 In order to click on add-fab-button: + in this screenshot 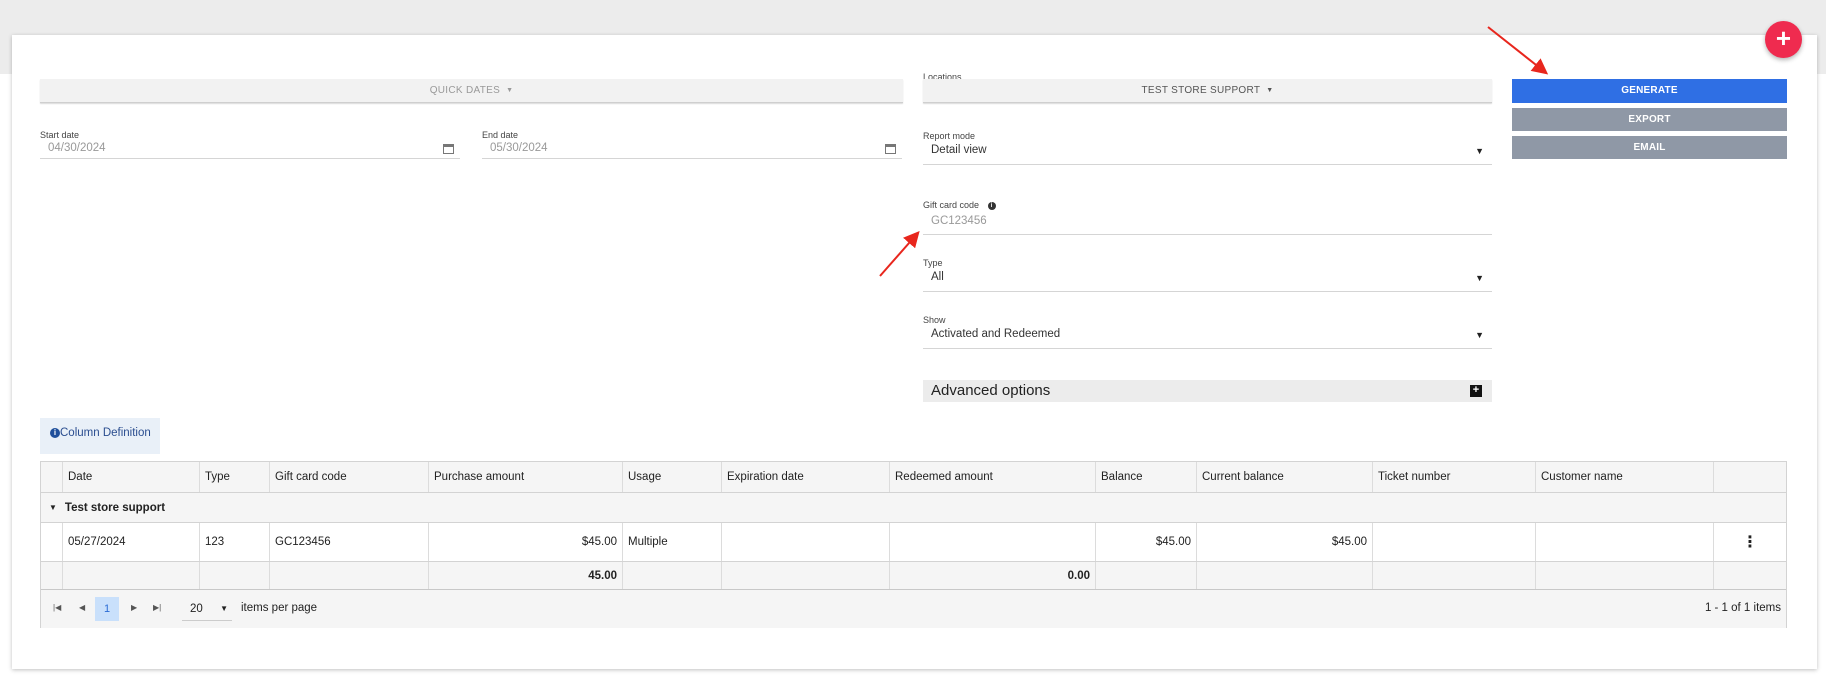, I will do `click(1783, 39)`.